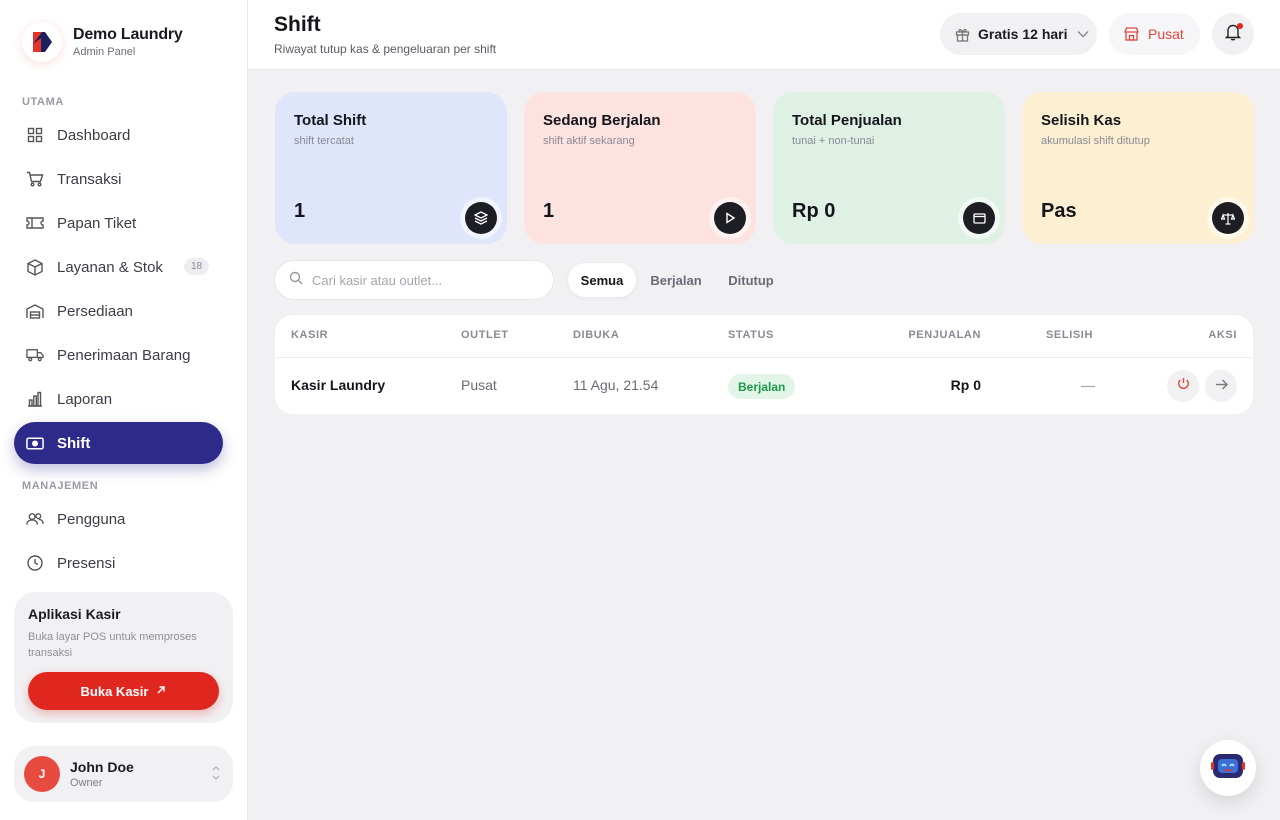  Describe the element at coordinates (102, 42) in the screenshot. I see `brand: Demo Laundry Admin Panel` at that location.